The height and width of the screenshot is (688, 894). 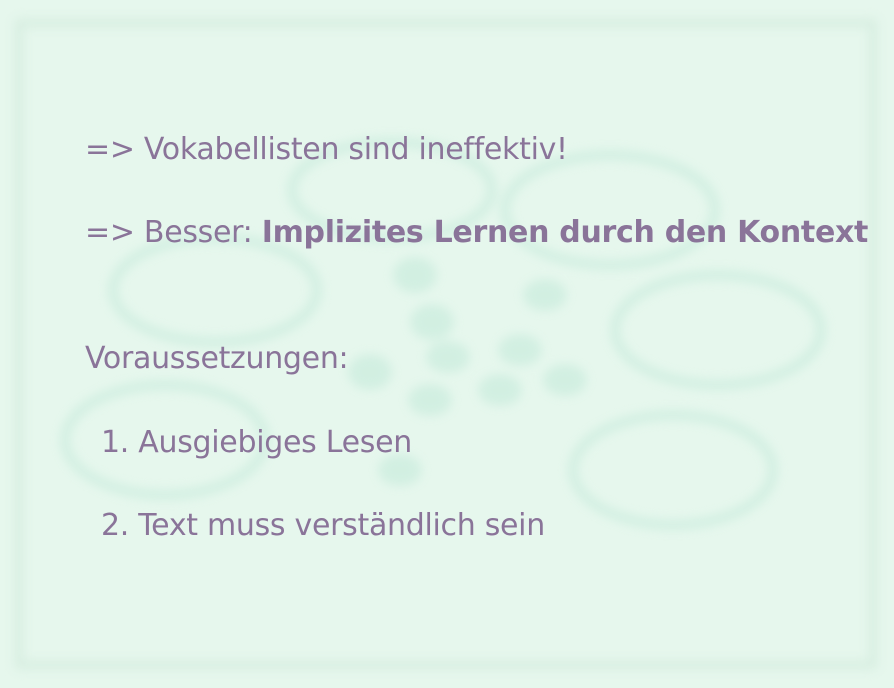 What do you see at coordinates (565, 232) in the screenshot?
I see `statement-better-emphasis: Implizites Lernen durch den Kontext` at bounding box center [565, 232].